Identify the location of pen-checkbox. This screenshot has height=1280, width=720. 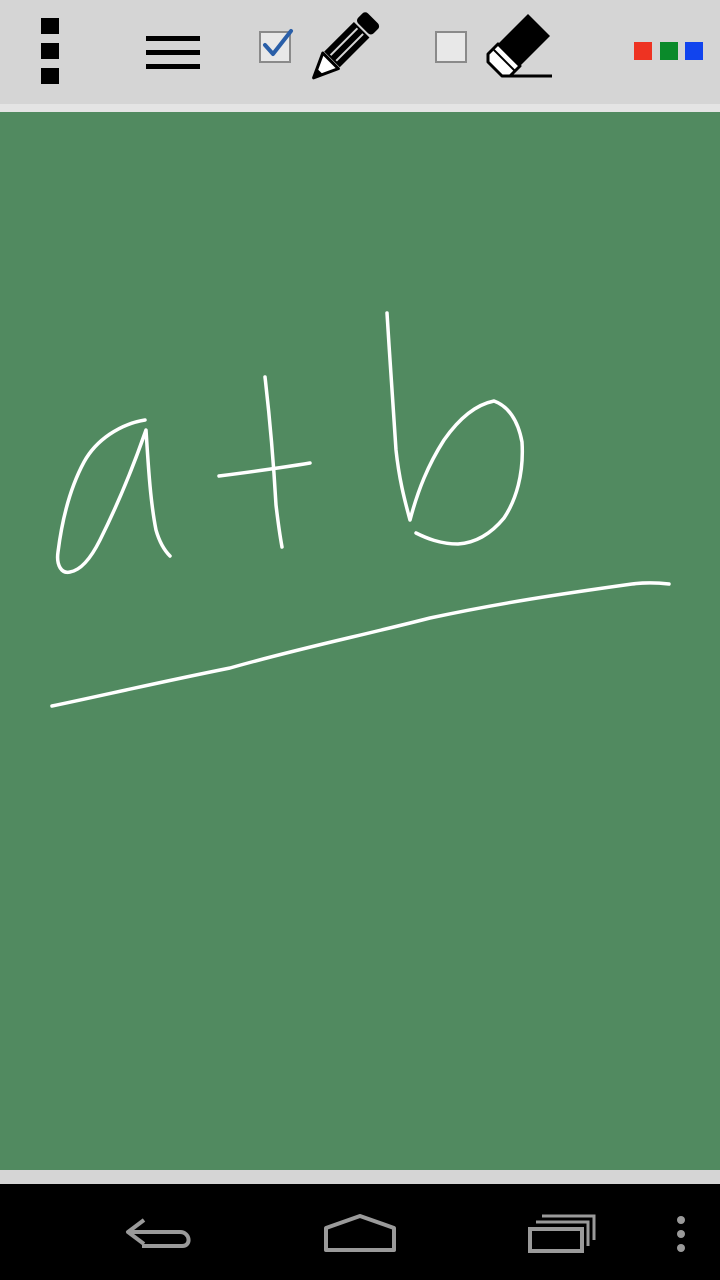
(276, 46).